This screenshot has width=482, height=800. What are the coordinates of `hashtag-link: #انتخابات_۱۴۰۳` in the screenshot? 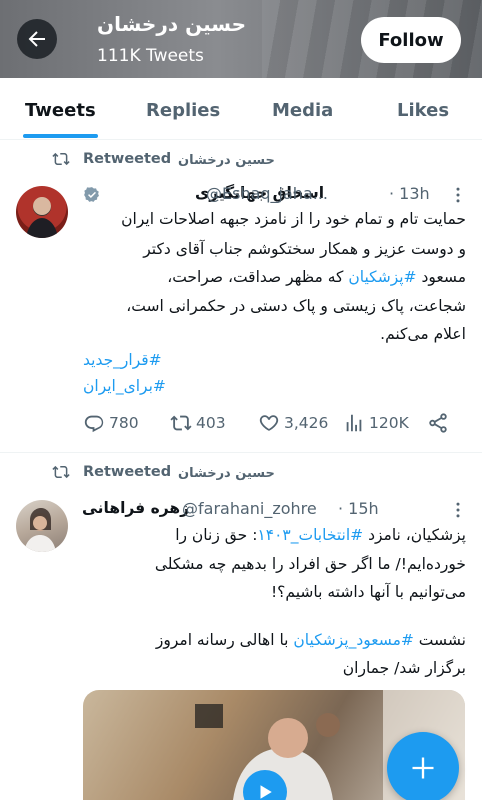 It's located at (310, 535).